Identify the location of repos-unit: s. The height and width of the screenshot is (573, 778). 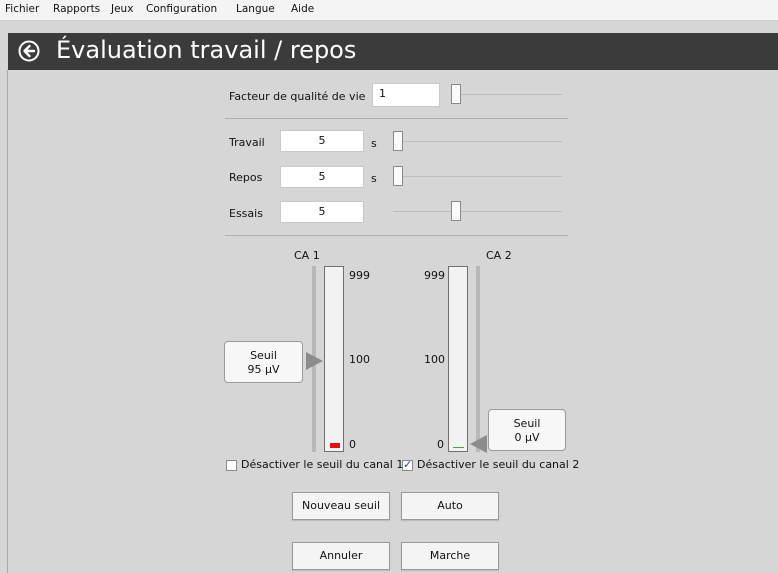
(374, 178).